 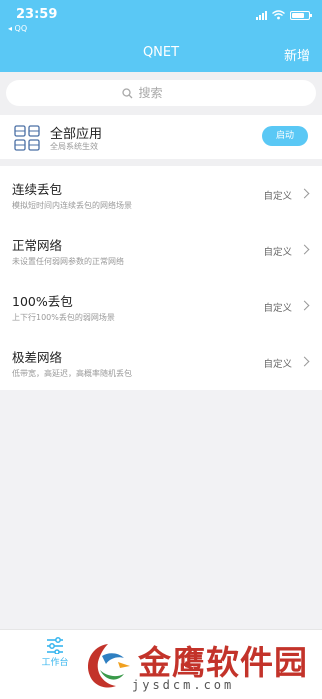 I want to click on search-bar, so click(x=161, y=93).